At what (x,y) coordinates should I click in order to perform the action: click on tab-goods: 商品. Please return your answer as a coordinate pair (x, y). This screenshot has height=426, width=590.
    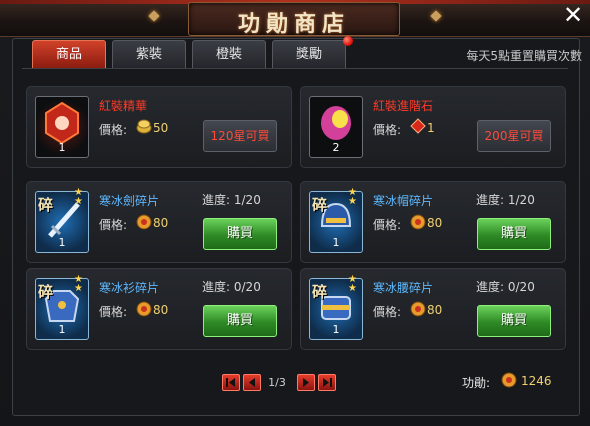
    Looking at the image, I should click on (69, 54).